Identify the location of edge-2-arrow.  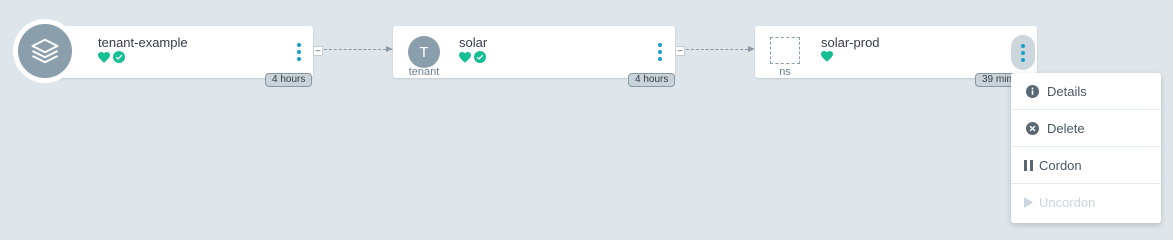
(751, 49).